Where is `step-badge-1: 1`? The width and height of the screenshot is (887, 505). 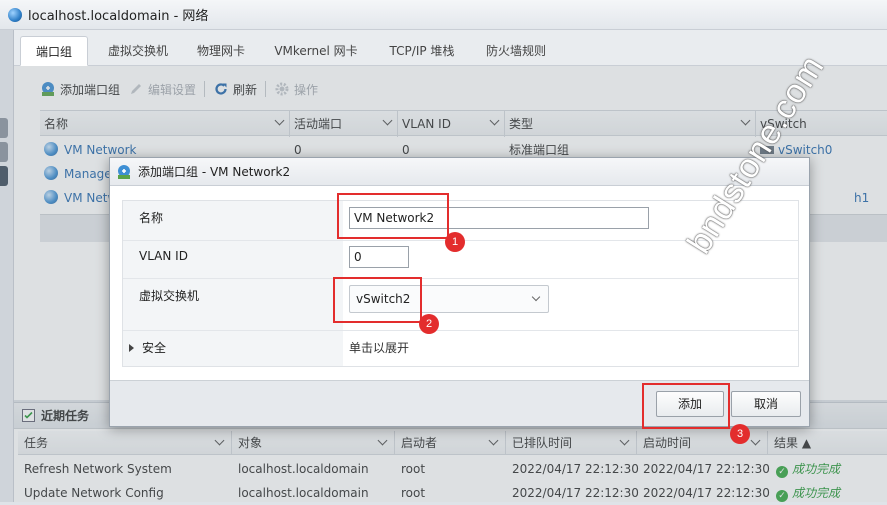 step-badge-1: 1 is located at coordinates (455, 242).